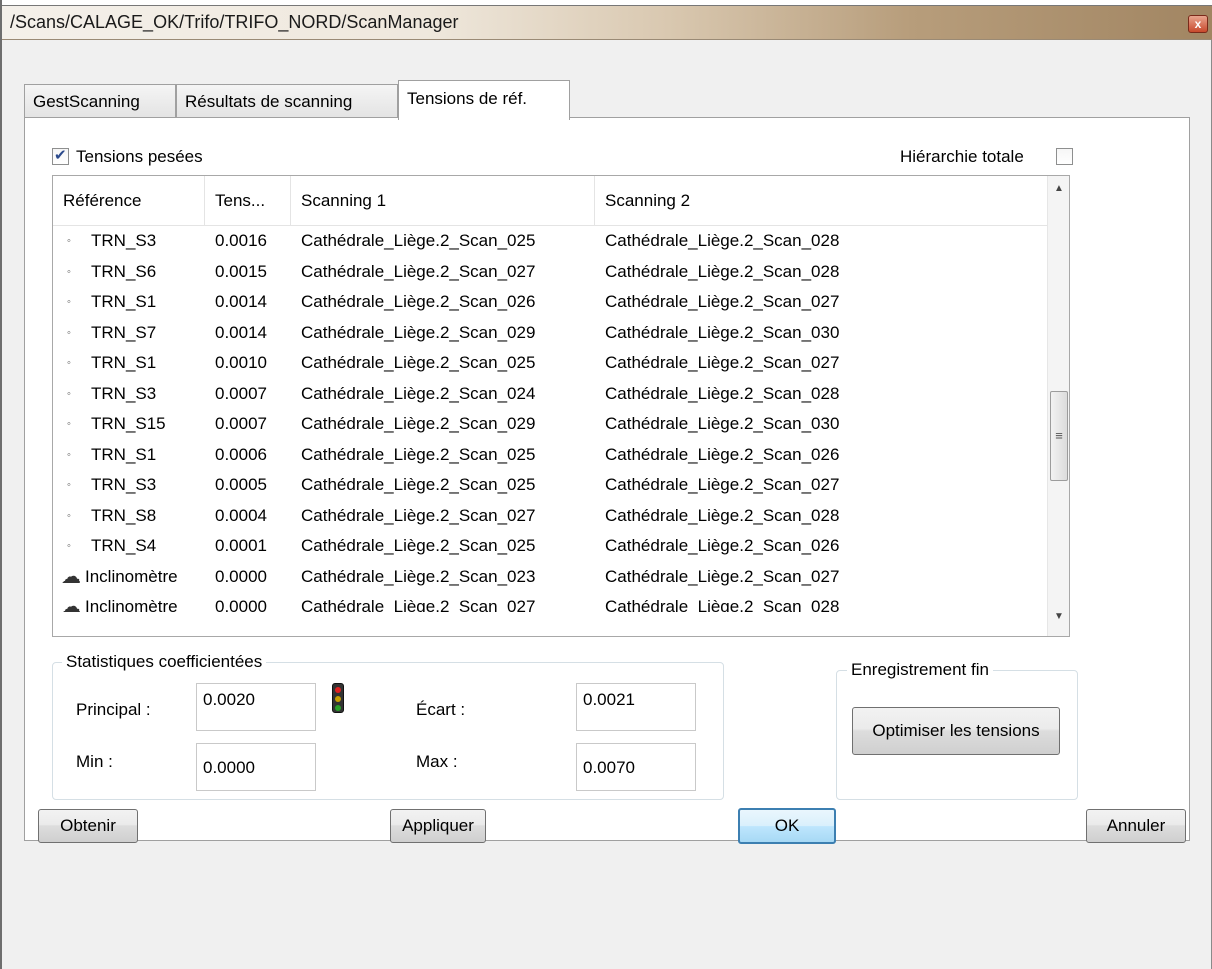  What do you see at coordinates (241, 545) in the screenshot?
I see `row-tension: 0.0001` at bounding box center [241, 545].